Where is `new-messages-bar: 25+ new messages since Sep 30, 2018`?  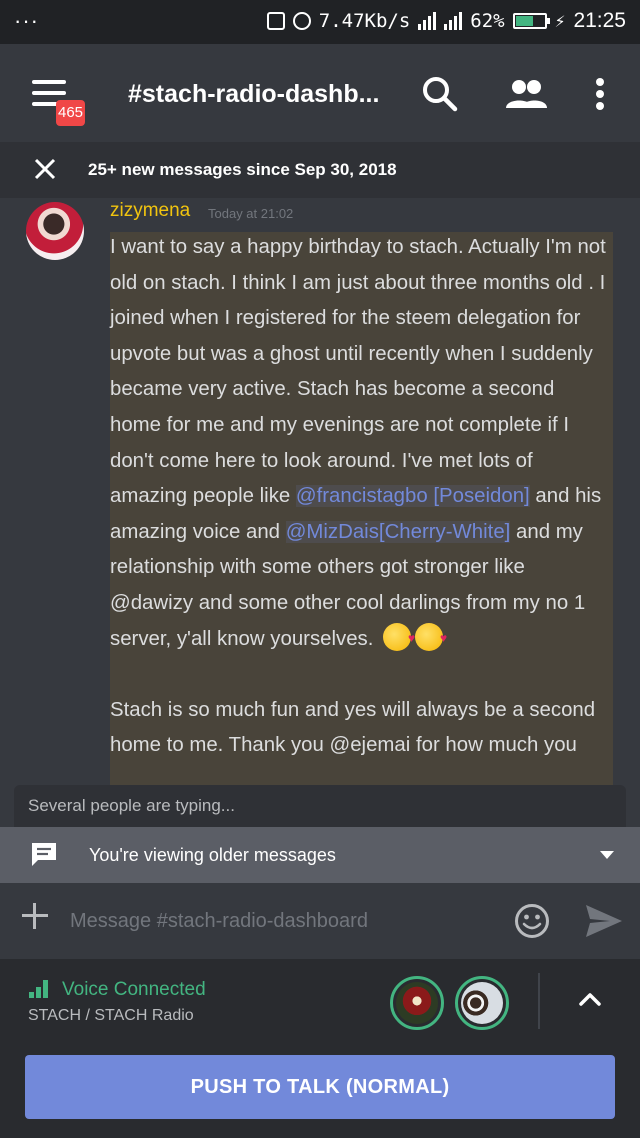 new-messages-bar: 25+ new messages since Sep 30, 2018 is located at coordinates (320, 170).